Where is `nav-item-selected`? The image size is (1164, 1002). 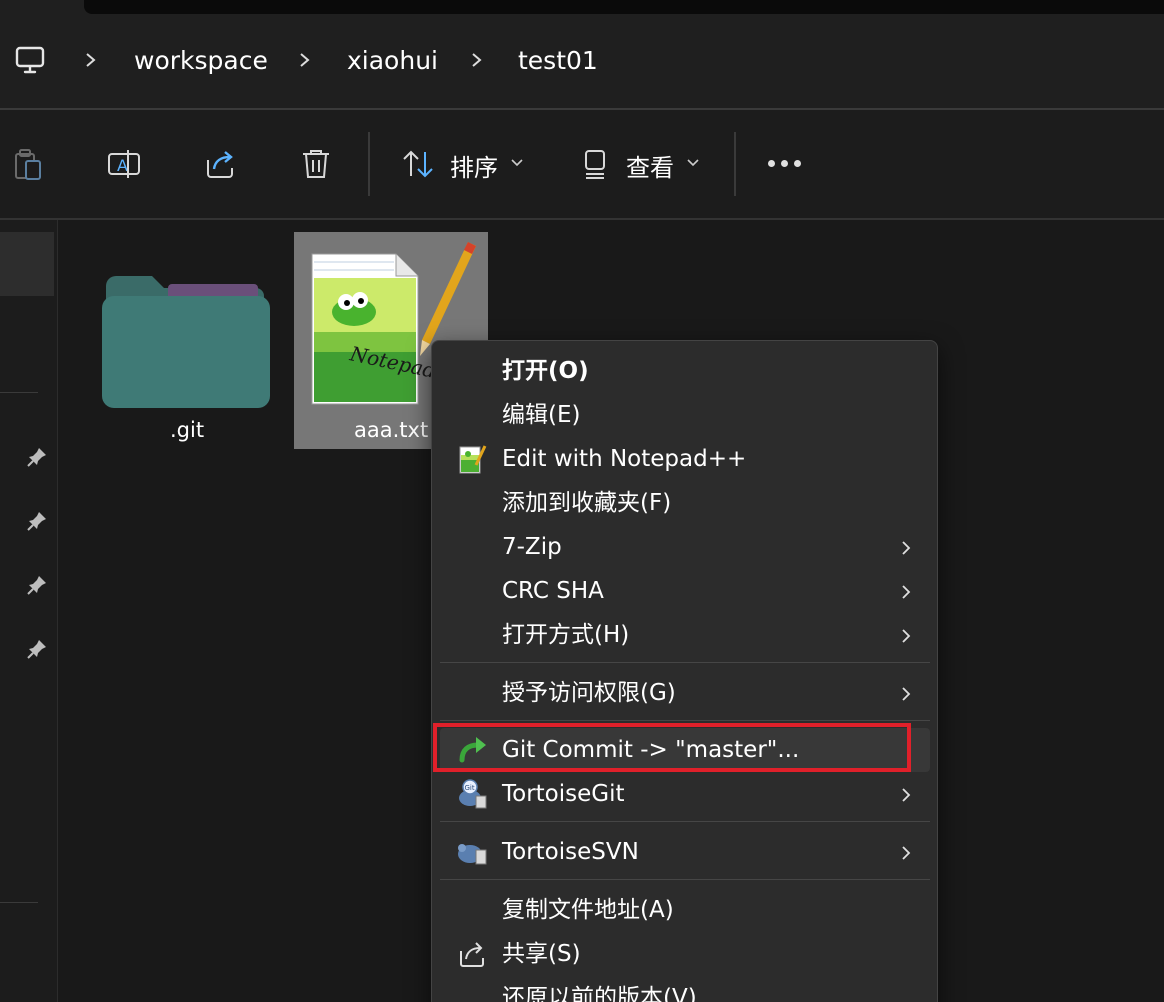 nav-item-selected is located at coordinates (27, 264).